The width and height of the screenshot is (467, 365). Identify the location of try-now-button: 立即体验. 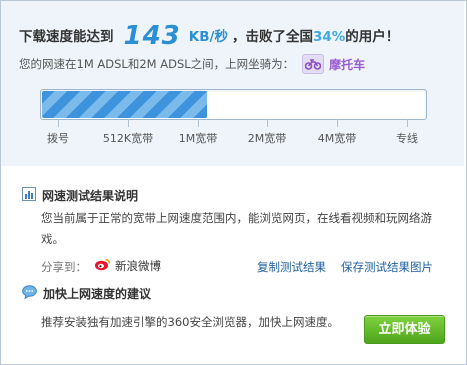
(404, 329).